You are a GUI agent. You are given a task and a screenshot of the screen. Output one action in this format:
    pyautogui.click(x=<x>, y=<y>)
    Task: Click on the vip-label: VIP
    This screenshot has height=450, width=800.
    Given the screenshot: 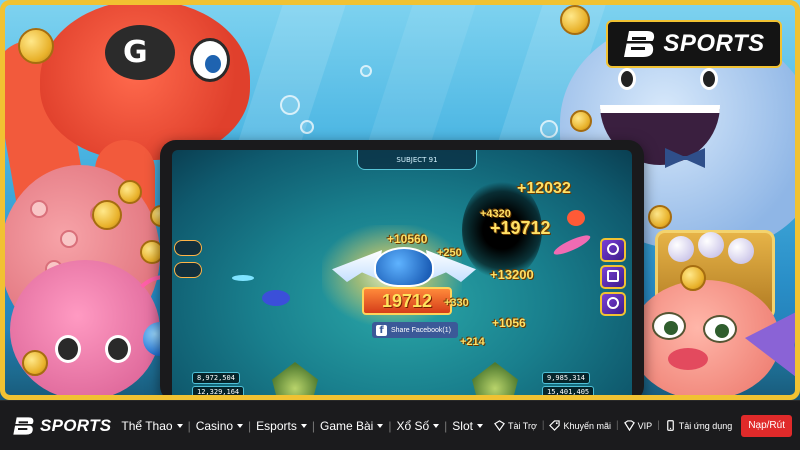 What is the action you would take?
    pyautogui.click(x=645, y=425)
    